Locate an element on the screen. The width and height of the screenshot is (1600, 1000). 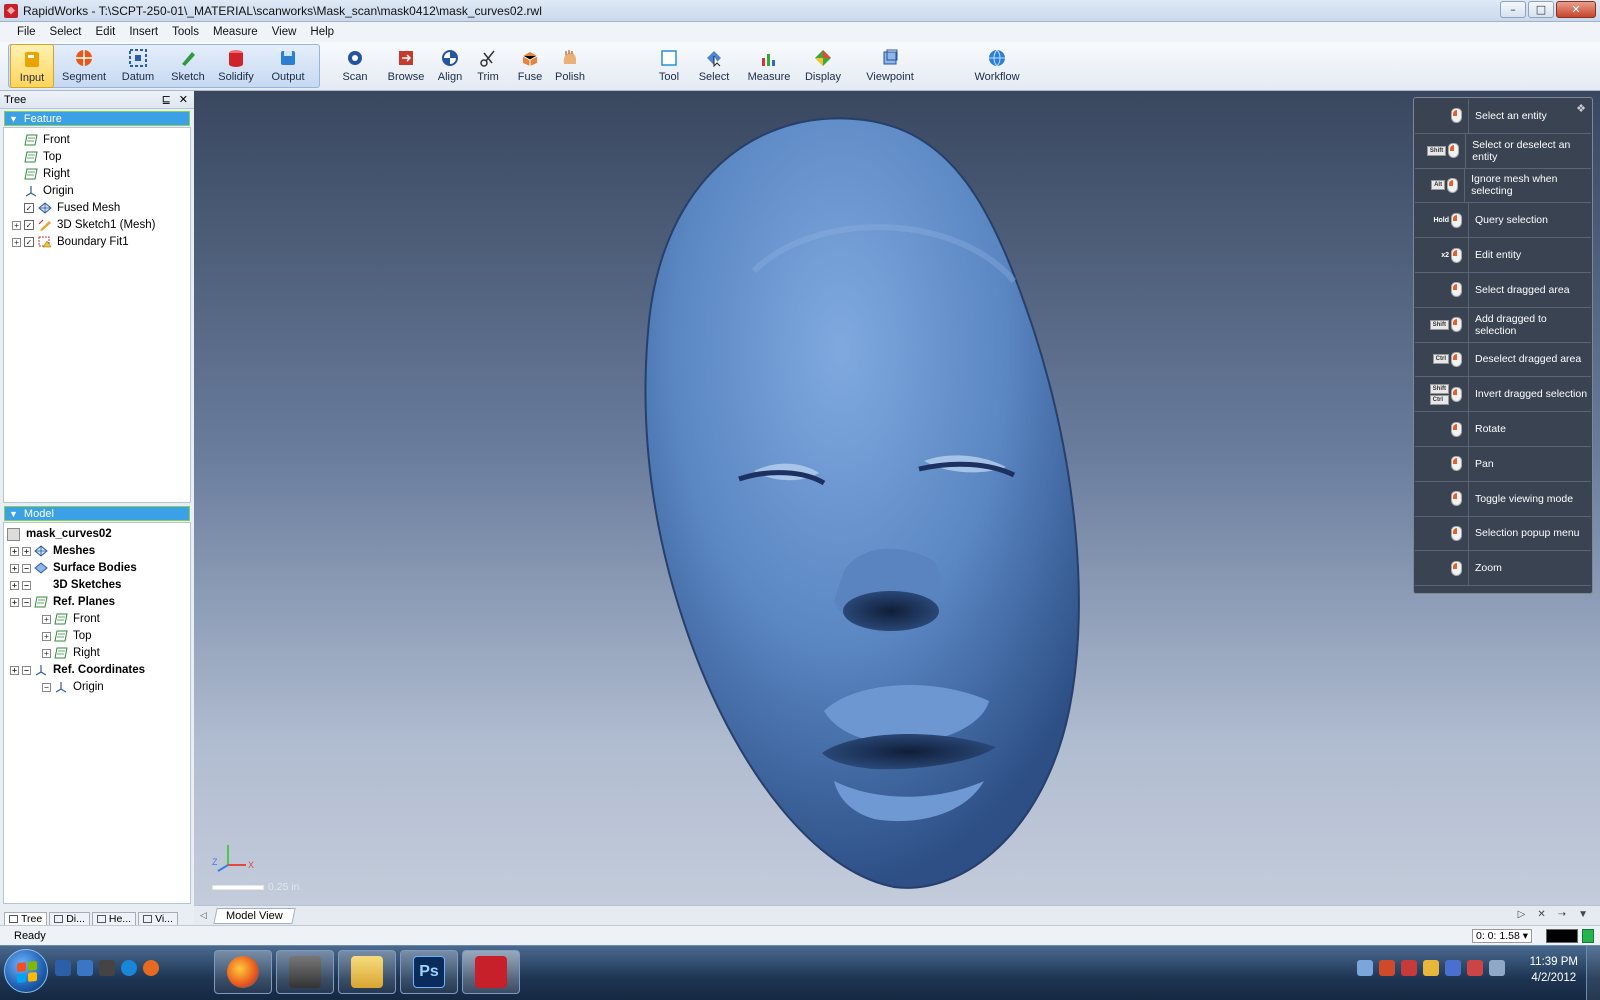
menu-help: Help is located at coordinates (322, 32).